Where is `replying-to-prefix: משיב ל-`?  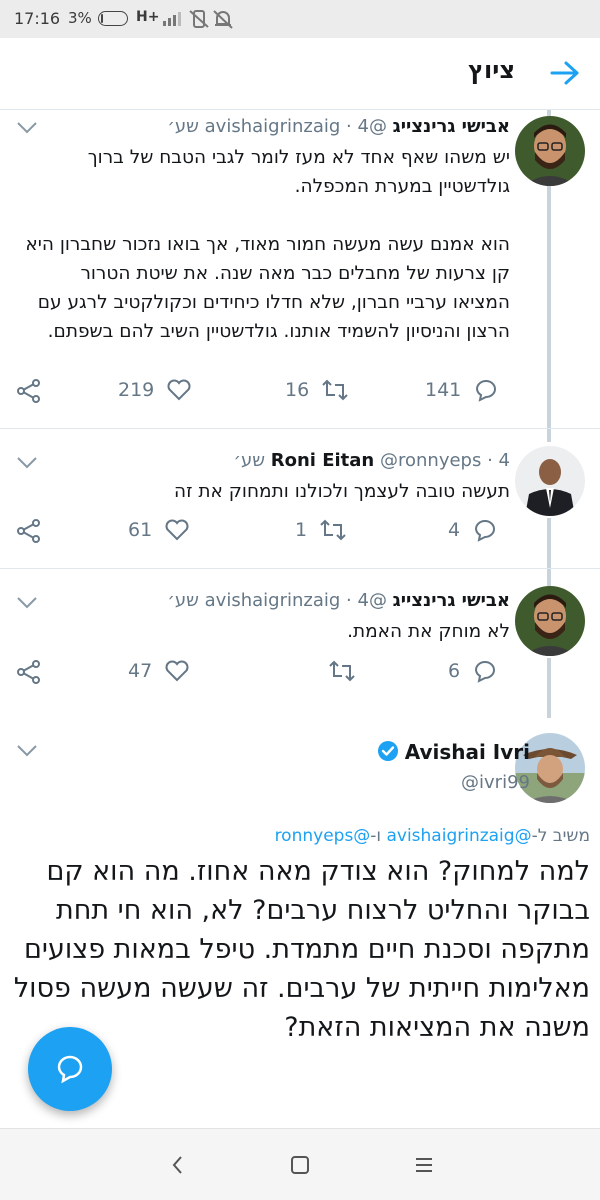
replying-to-prefix: משיב ל- is located at coordinates (560, 836).